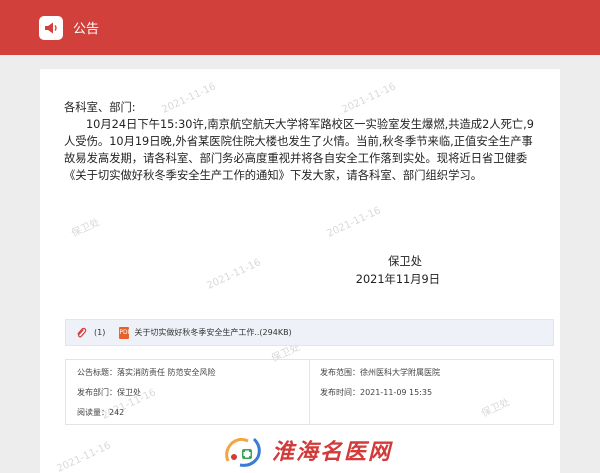 The image size is (600, 473). What do you see at coordinates (332, 452) in the screenshot?
I see `logo-text: 淮海名医网` at bounding box center [332, 452].